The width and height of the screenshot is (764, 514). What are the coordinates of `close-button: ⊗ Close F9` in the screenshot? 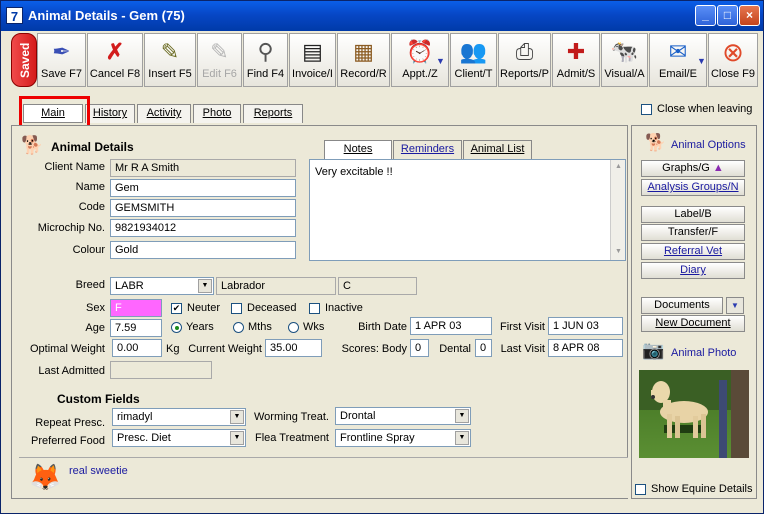 It's located at (733, 60).